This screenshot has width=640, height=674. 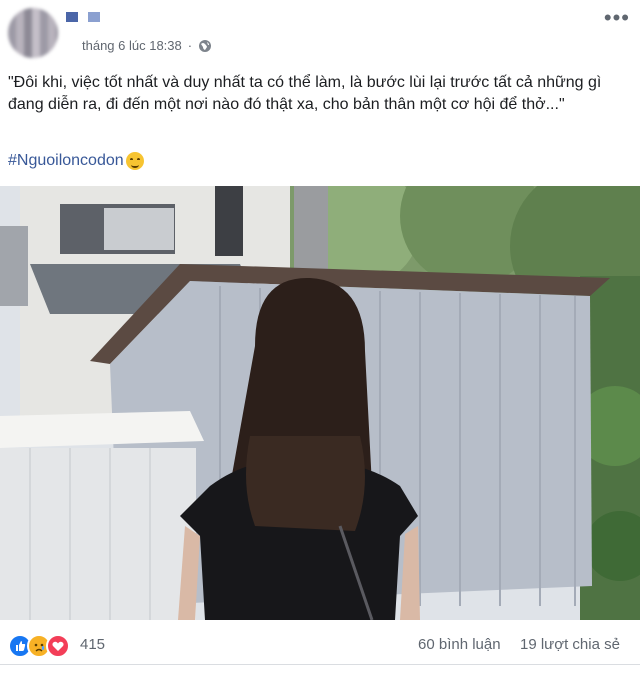 What do you see at coordinates (66, 161) in the screenshot?
I see `hashtag-link: #Nguoiloncodon` at bounding box center [66, 161].